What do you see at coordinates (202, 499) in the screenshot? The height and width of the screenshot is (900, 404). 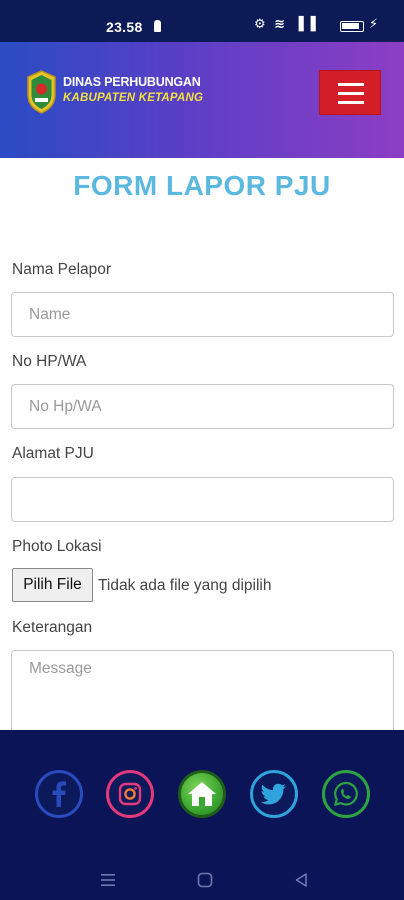 I see `alamat-input` at bounding box center [202, 499].